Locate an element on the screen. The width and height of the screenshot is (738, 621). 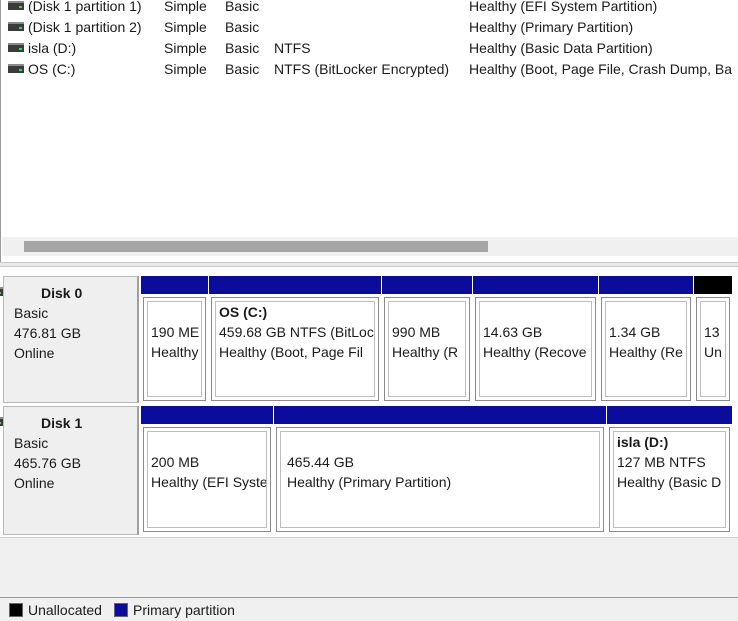
disk-view-empty-area is located at coordinates (369, 567).